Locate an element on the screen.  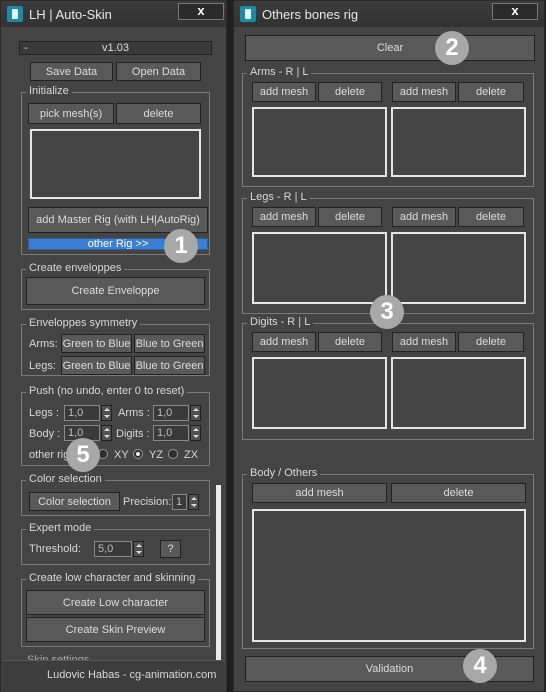
arms-green-to-blue-button: Green to Blue is located at coordinates (96, 343).